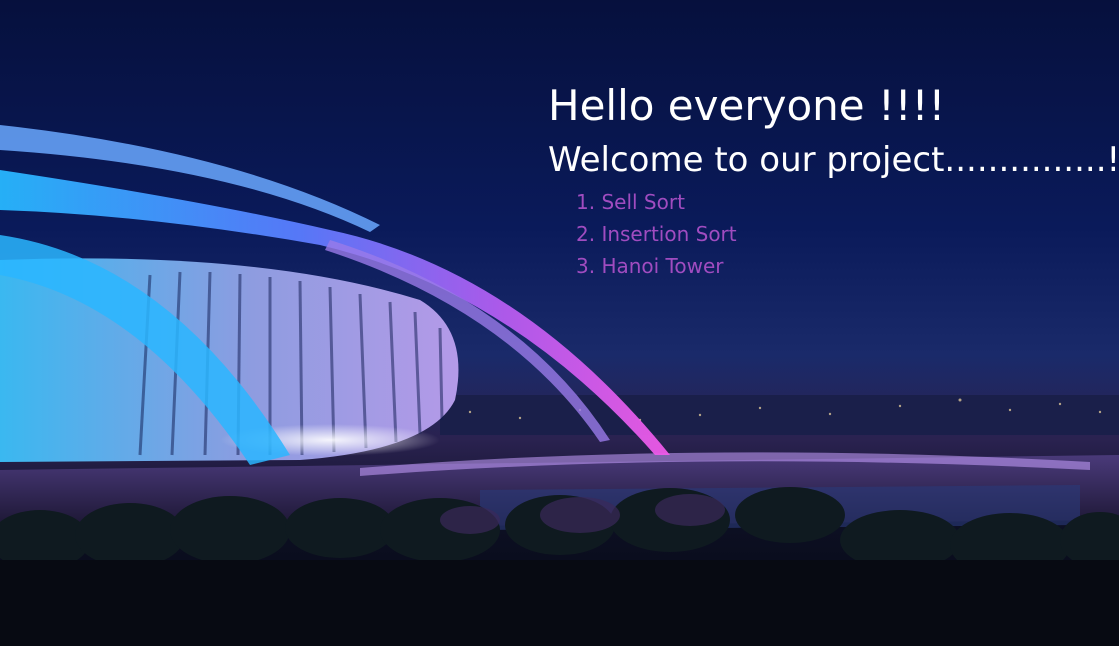  What do you see at coordinates (842, 266) in the screenshot?
I see `menu-item-hanoi-tower: 3. Hanoi Tower` at bounding box center [842, 266].